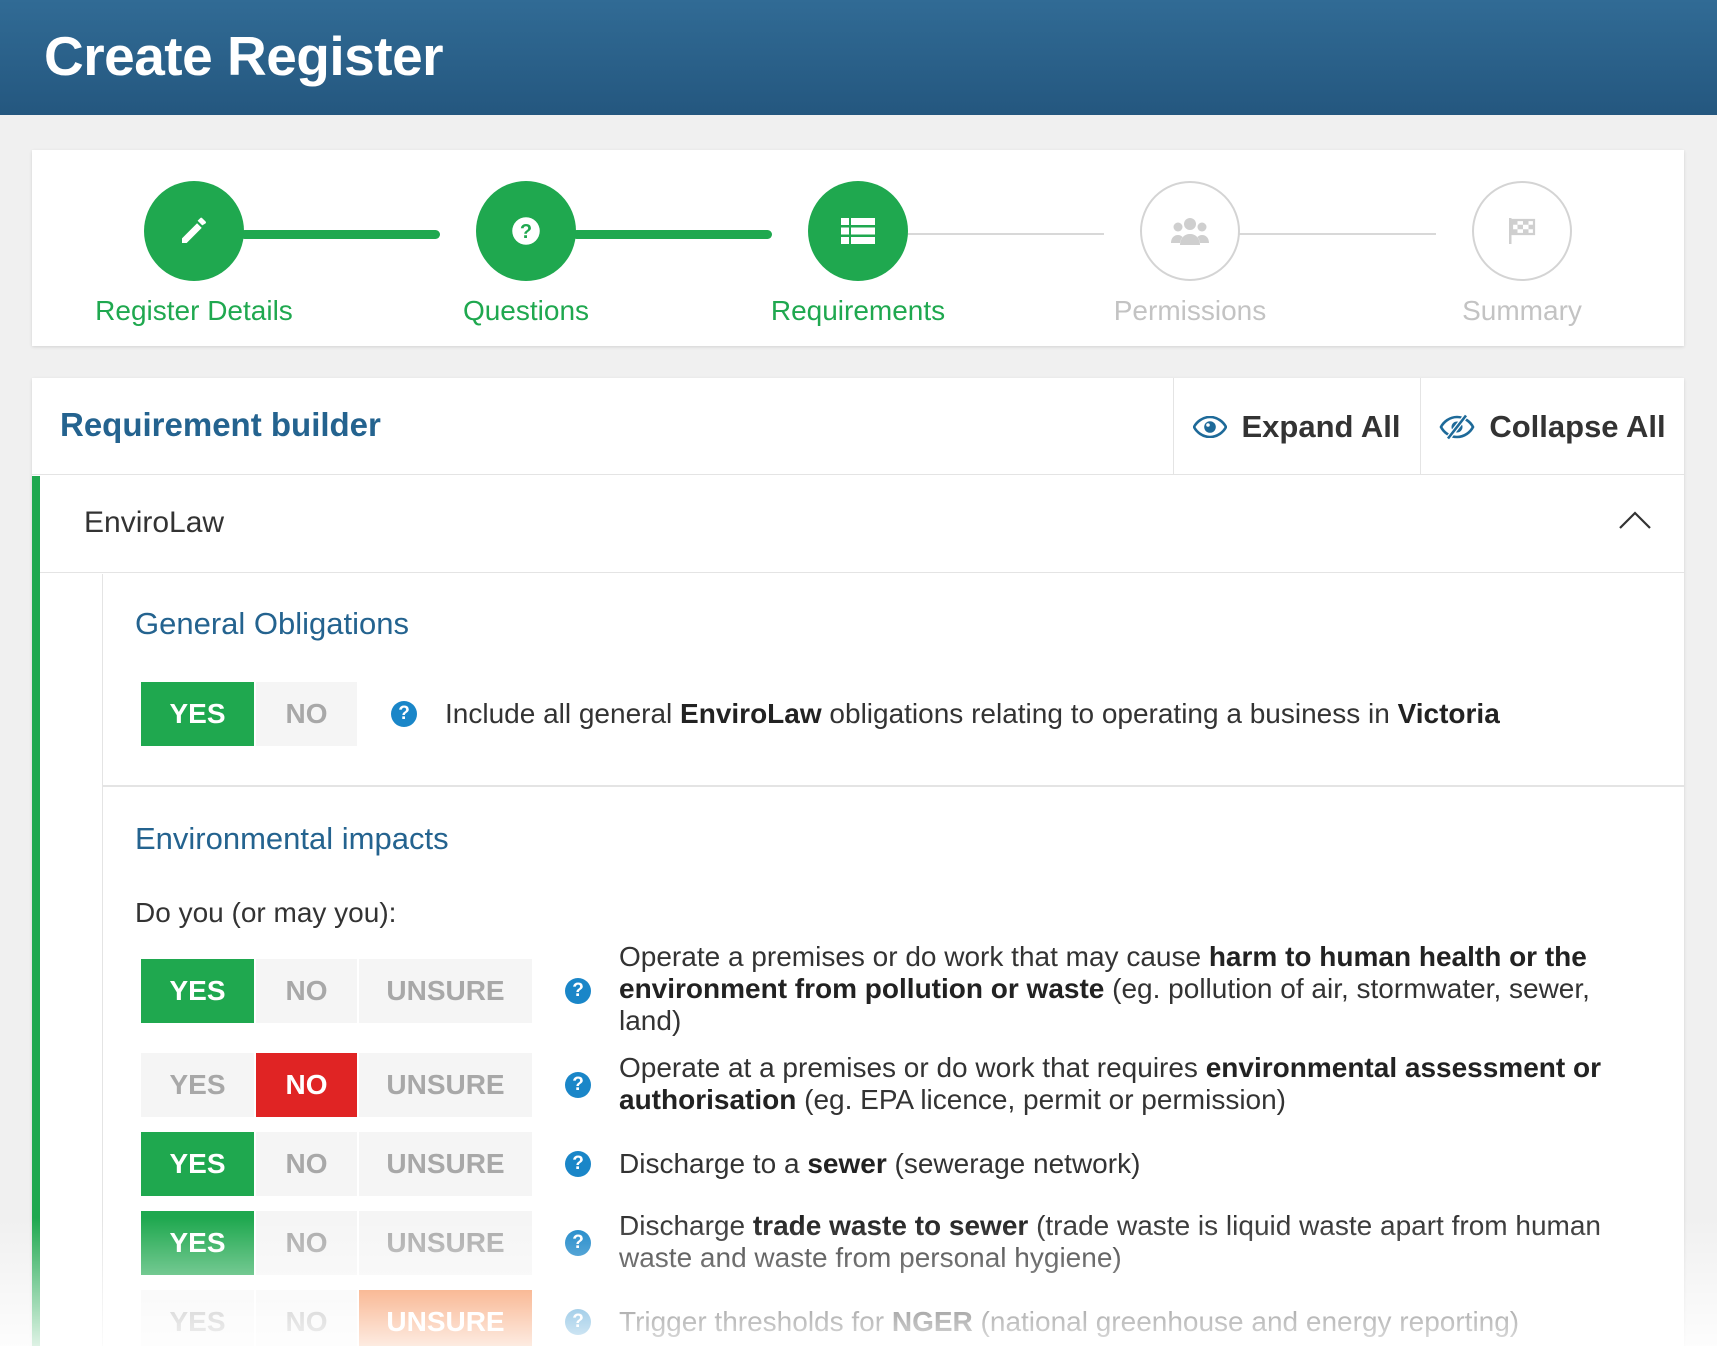  What do you see at coordinates (858, 310) in the screenshot?
I see `step-label: Requirements` at bounding box center [858, 310].